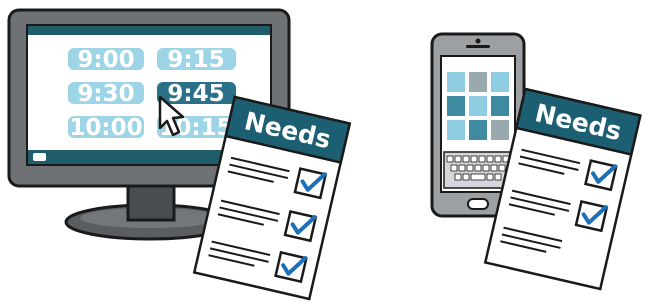 The image size is (651, 307). Describe the element at coordinates (39, 157) in the screenshot. I see `taskbar-start-button` at that location.